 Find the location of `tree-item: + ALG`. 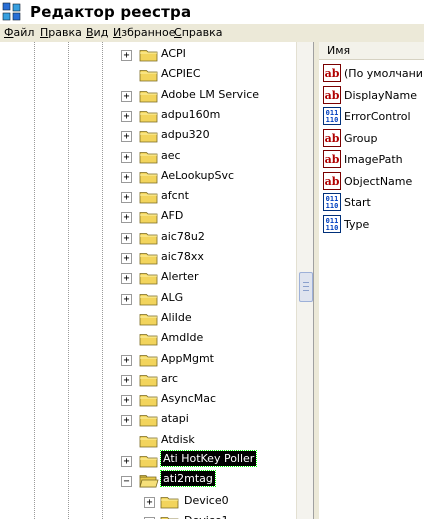

tree-item: + ALG is located at coordinates (148, 299).